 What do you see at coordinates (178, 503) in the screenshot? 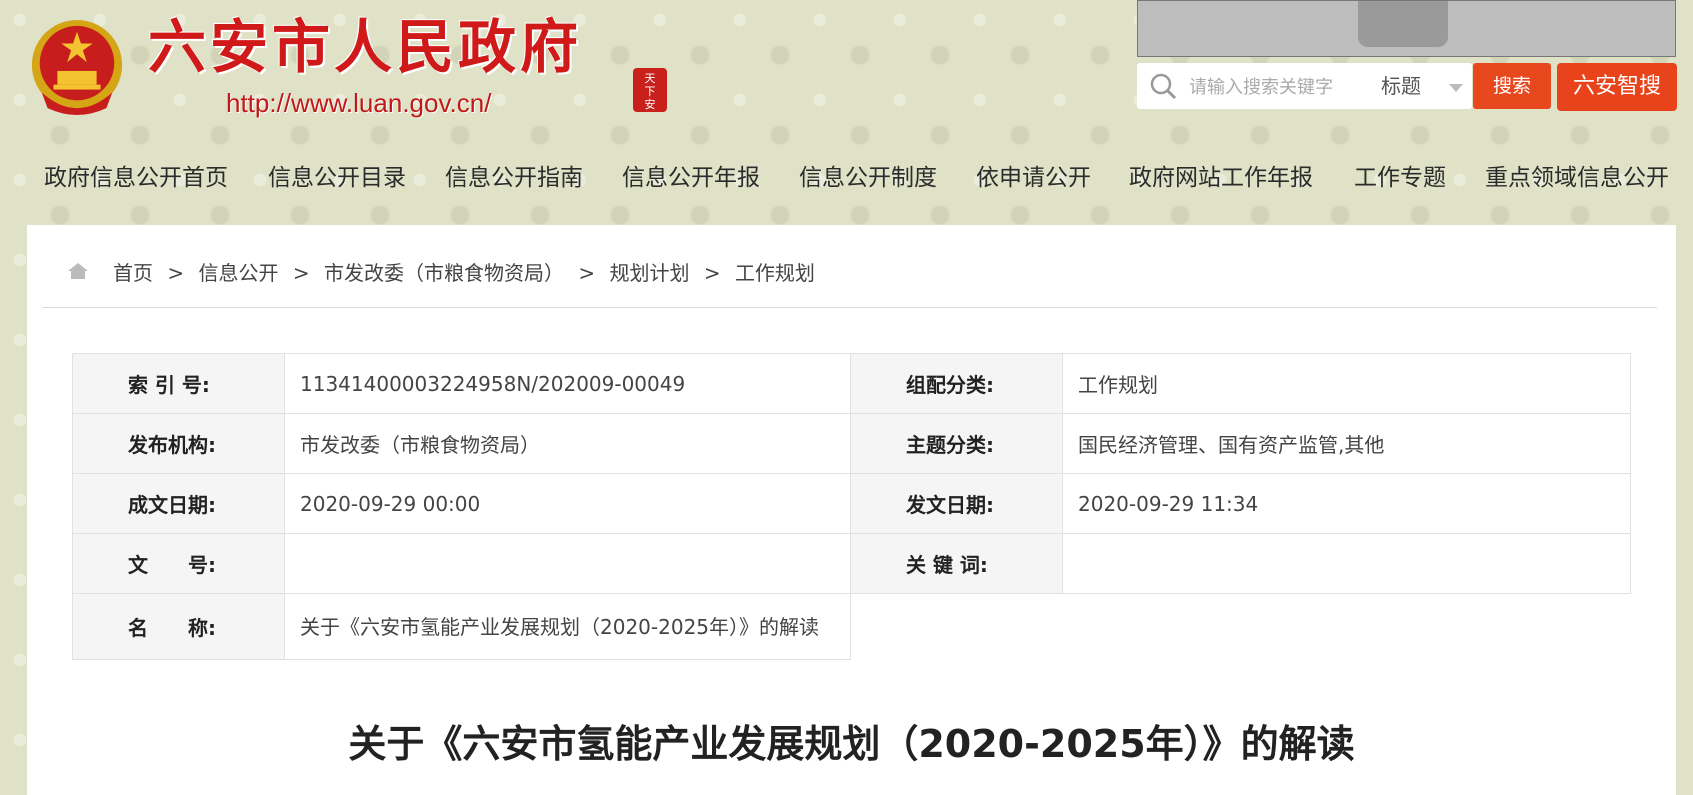
I see `created-date-label: 成文日期:` at bounding box center [178, 503].